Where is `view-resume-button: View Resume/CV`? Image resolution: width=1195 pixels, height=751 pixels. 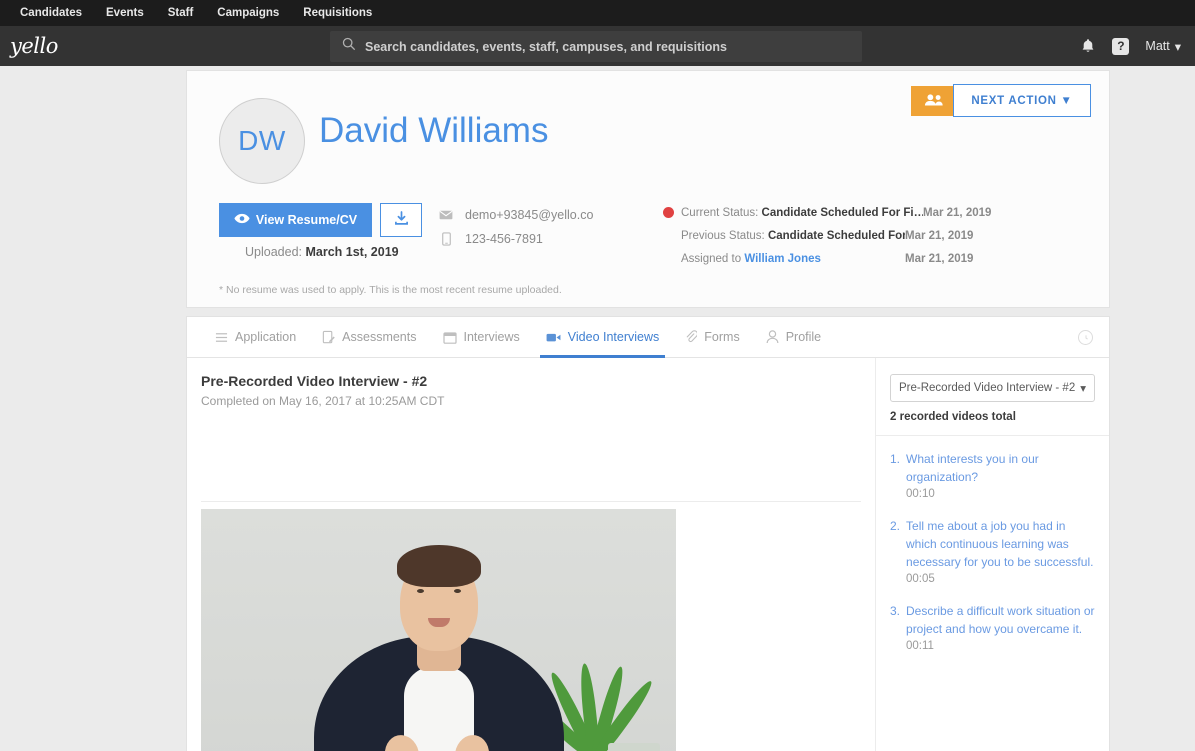
view-resume-button: View Resume/CV is located at coordinates (295, 220).